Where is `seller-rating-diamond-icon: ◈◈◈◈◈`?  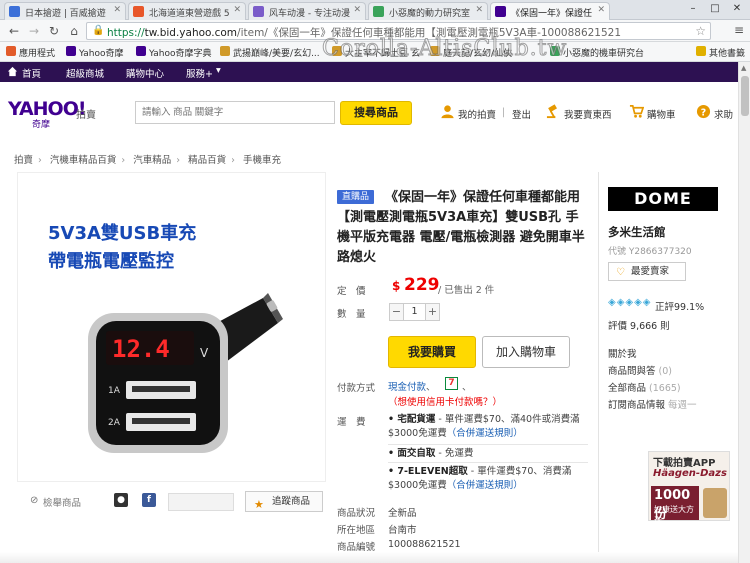 seller-rating-diamond-icon: ◈◈◈◈◈ is located at coordinates (630, 302).